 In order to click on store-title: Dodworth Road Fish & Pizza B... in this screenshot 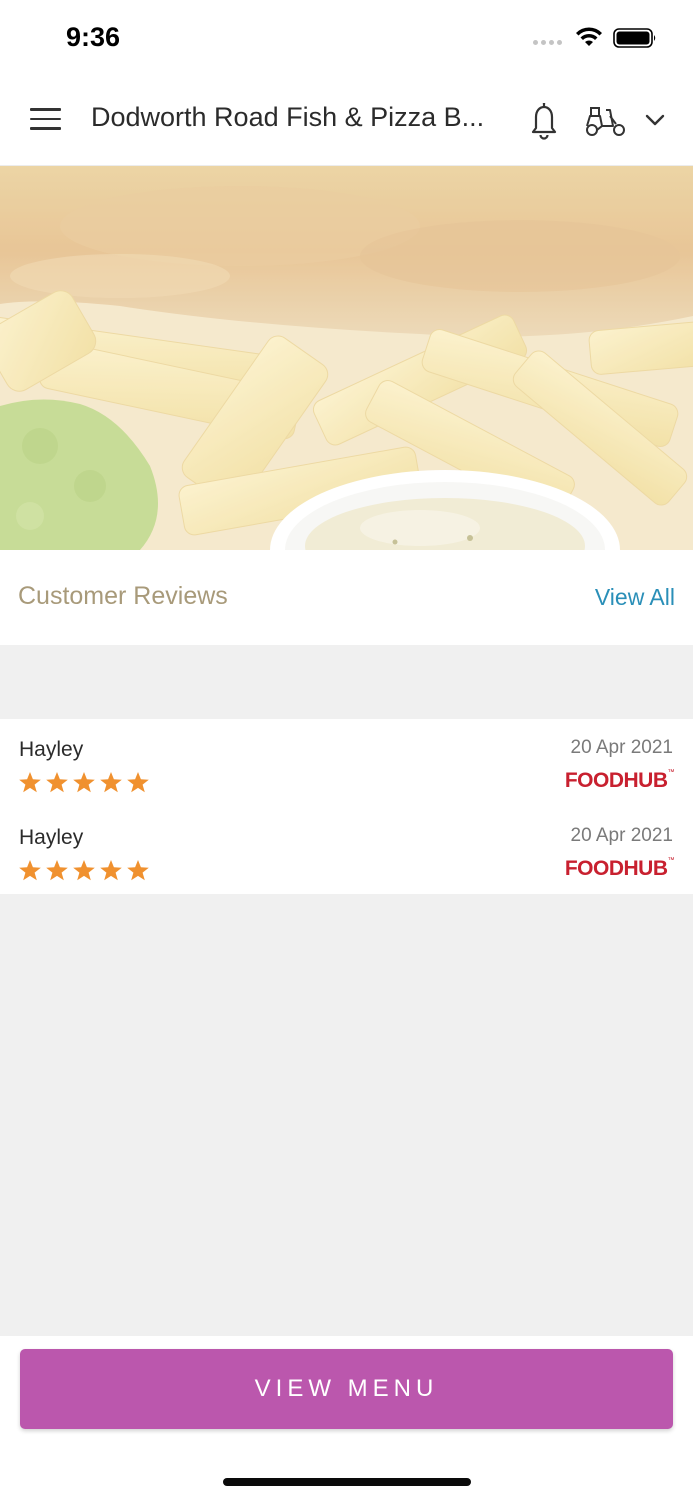, I will do `click(288, 117)`.